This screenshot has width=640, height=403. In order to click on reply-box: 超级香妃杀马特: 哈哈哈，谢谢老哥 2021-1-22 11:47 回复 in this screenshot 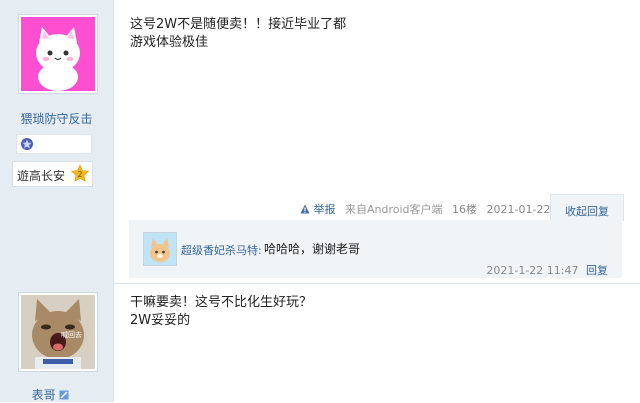, I will do `click(375, 249)`.